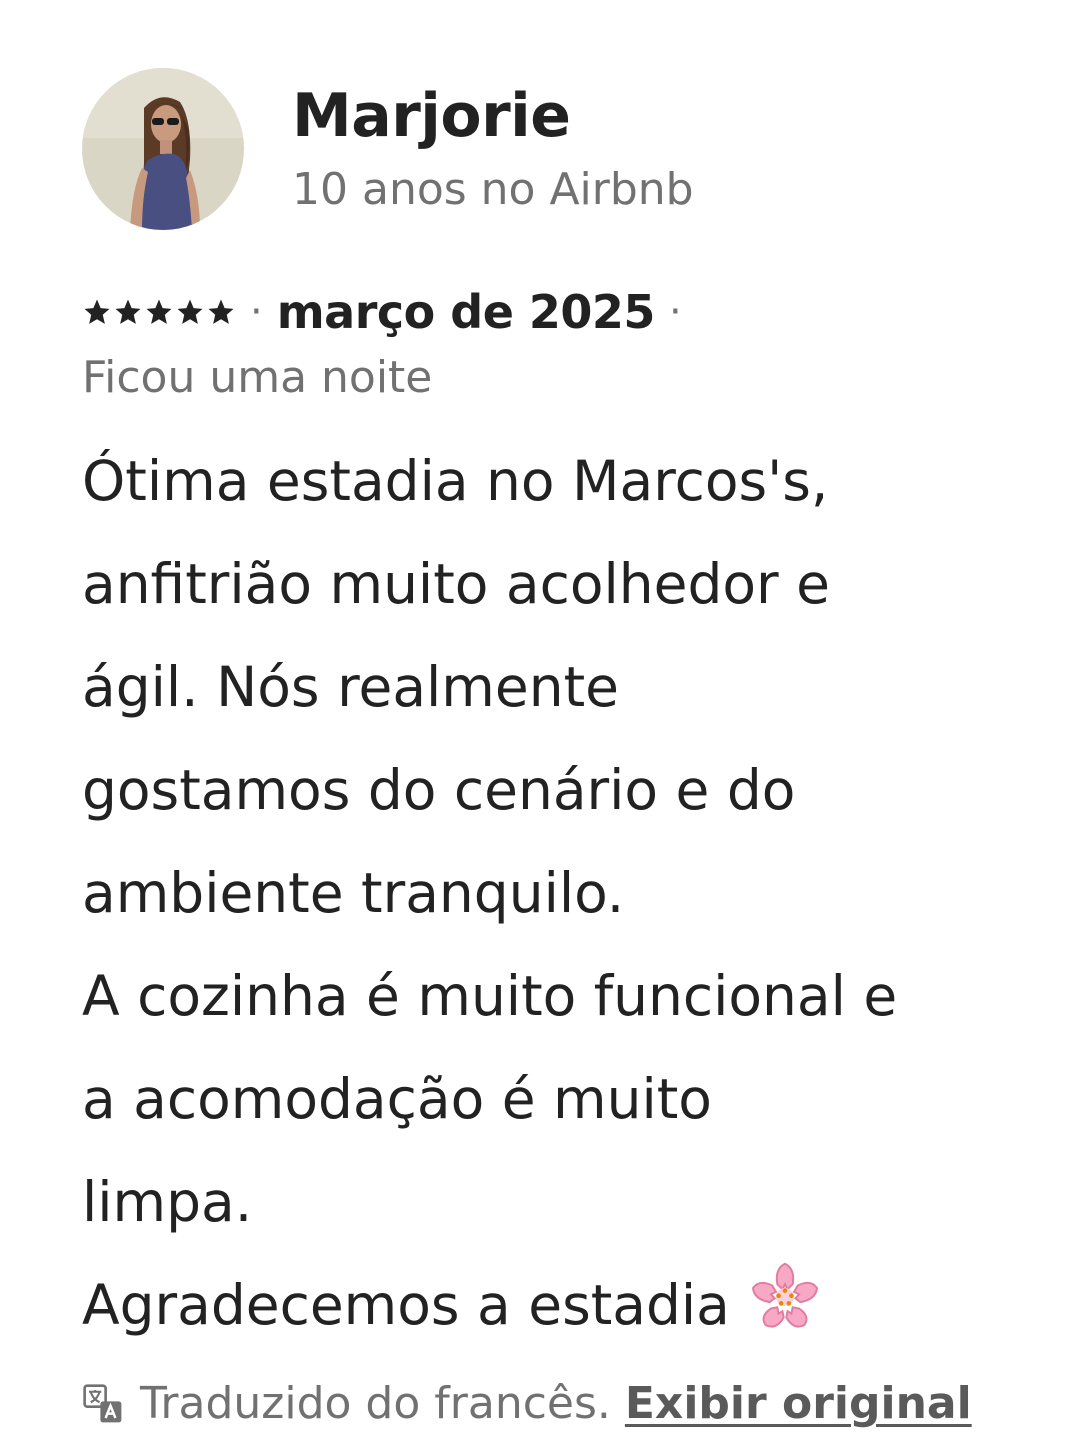  Describe the element at coordinates (375, 1403) in the screenshot. I see `translated-note: Traduzido do francês.` at that location.